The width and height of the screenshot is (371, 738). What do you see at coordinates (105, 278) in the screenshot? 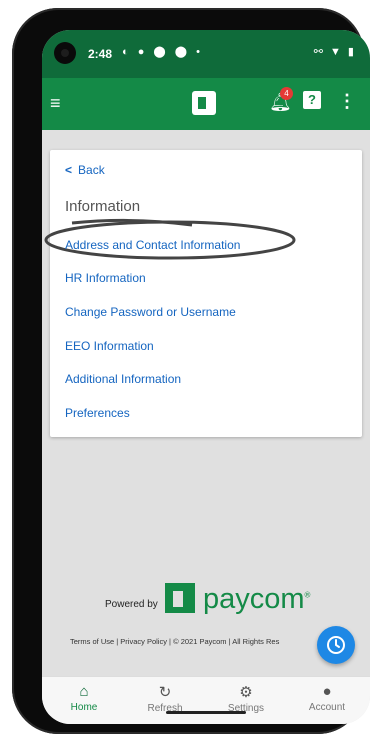
I see `link-hr-information: HR Information` at bounding box center [105, 278].